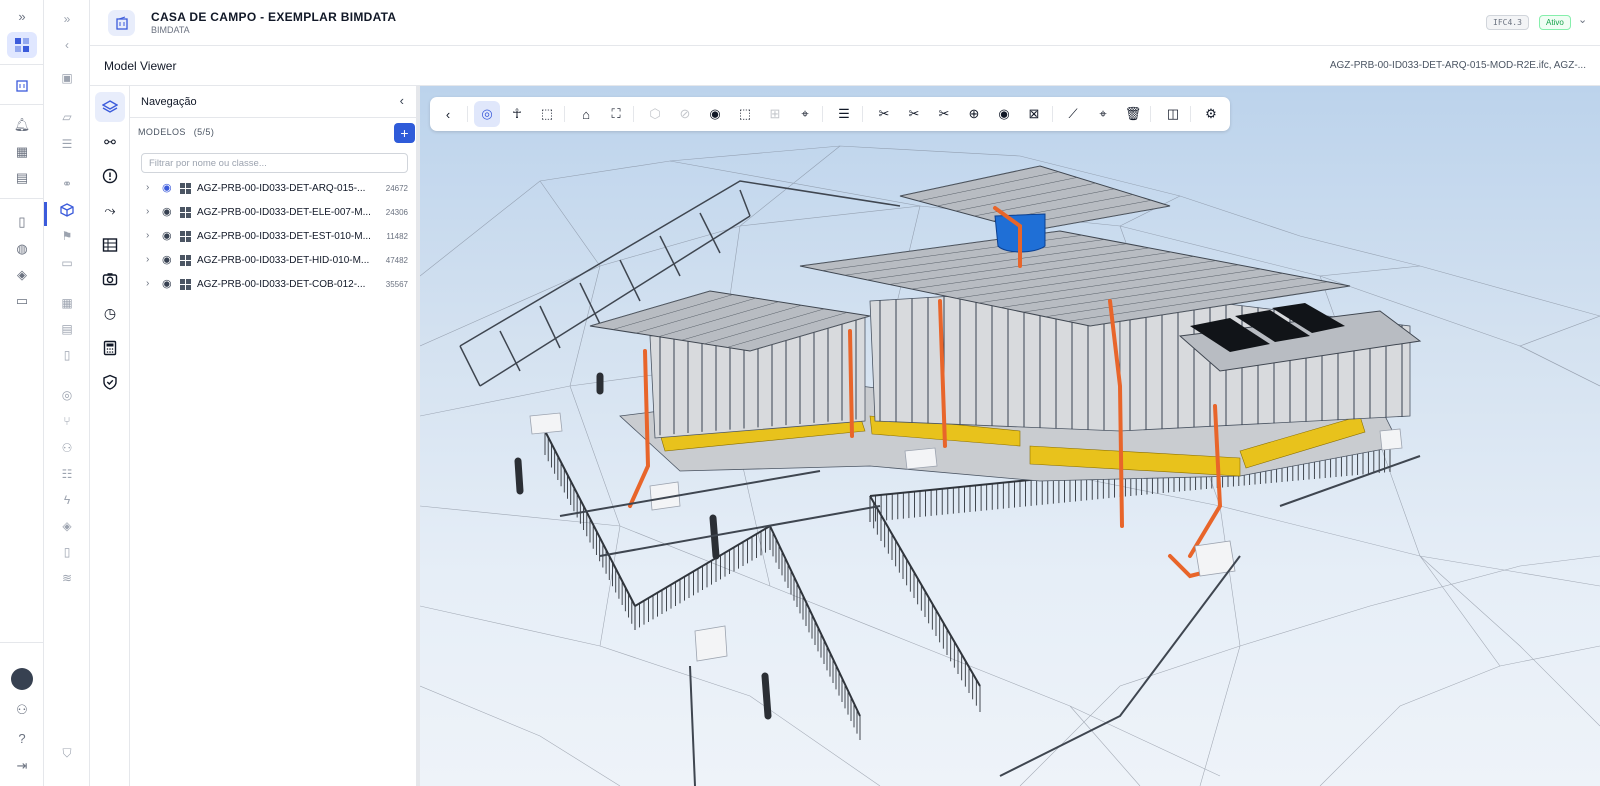  I want to click on collapse-panel-icon: ‹, so click(402, 100).